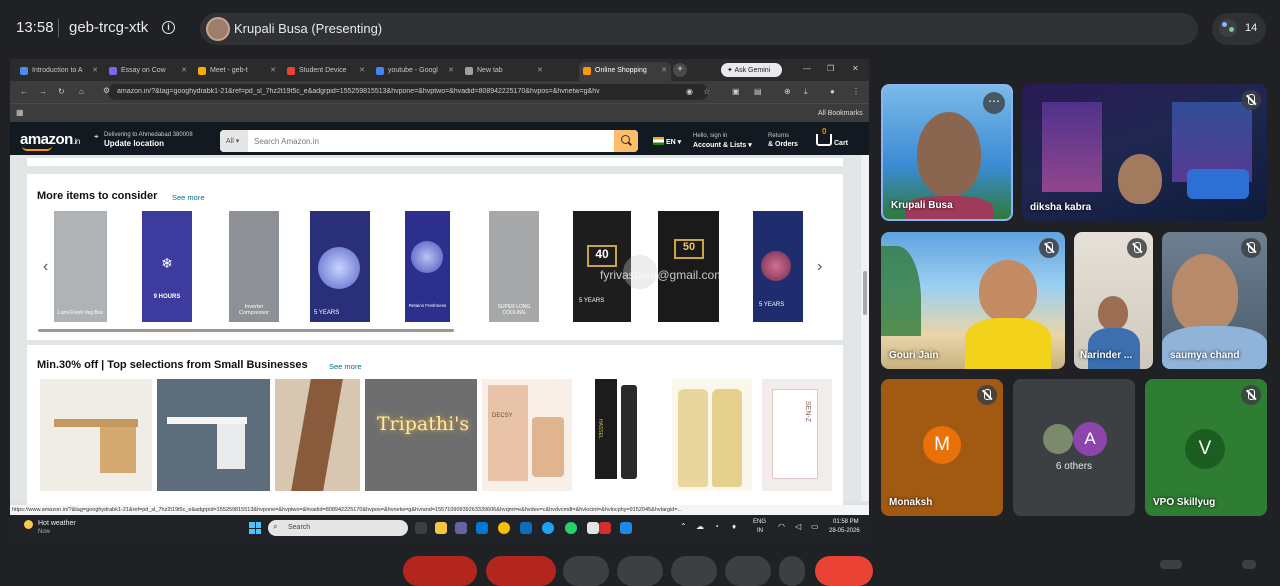  I want to click on product-image: HASSEL, so click(621, 435).